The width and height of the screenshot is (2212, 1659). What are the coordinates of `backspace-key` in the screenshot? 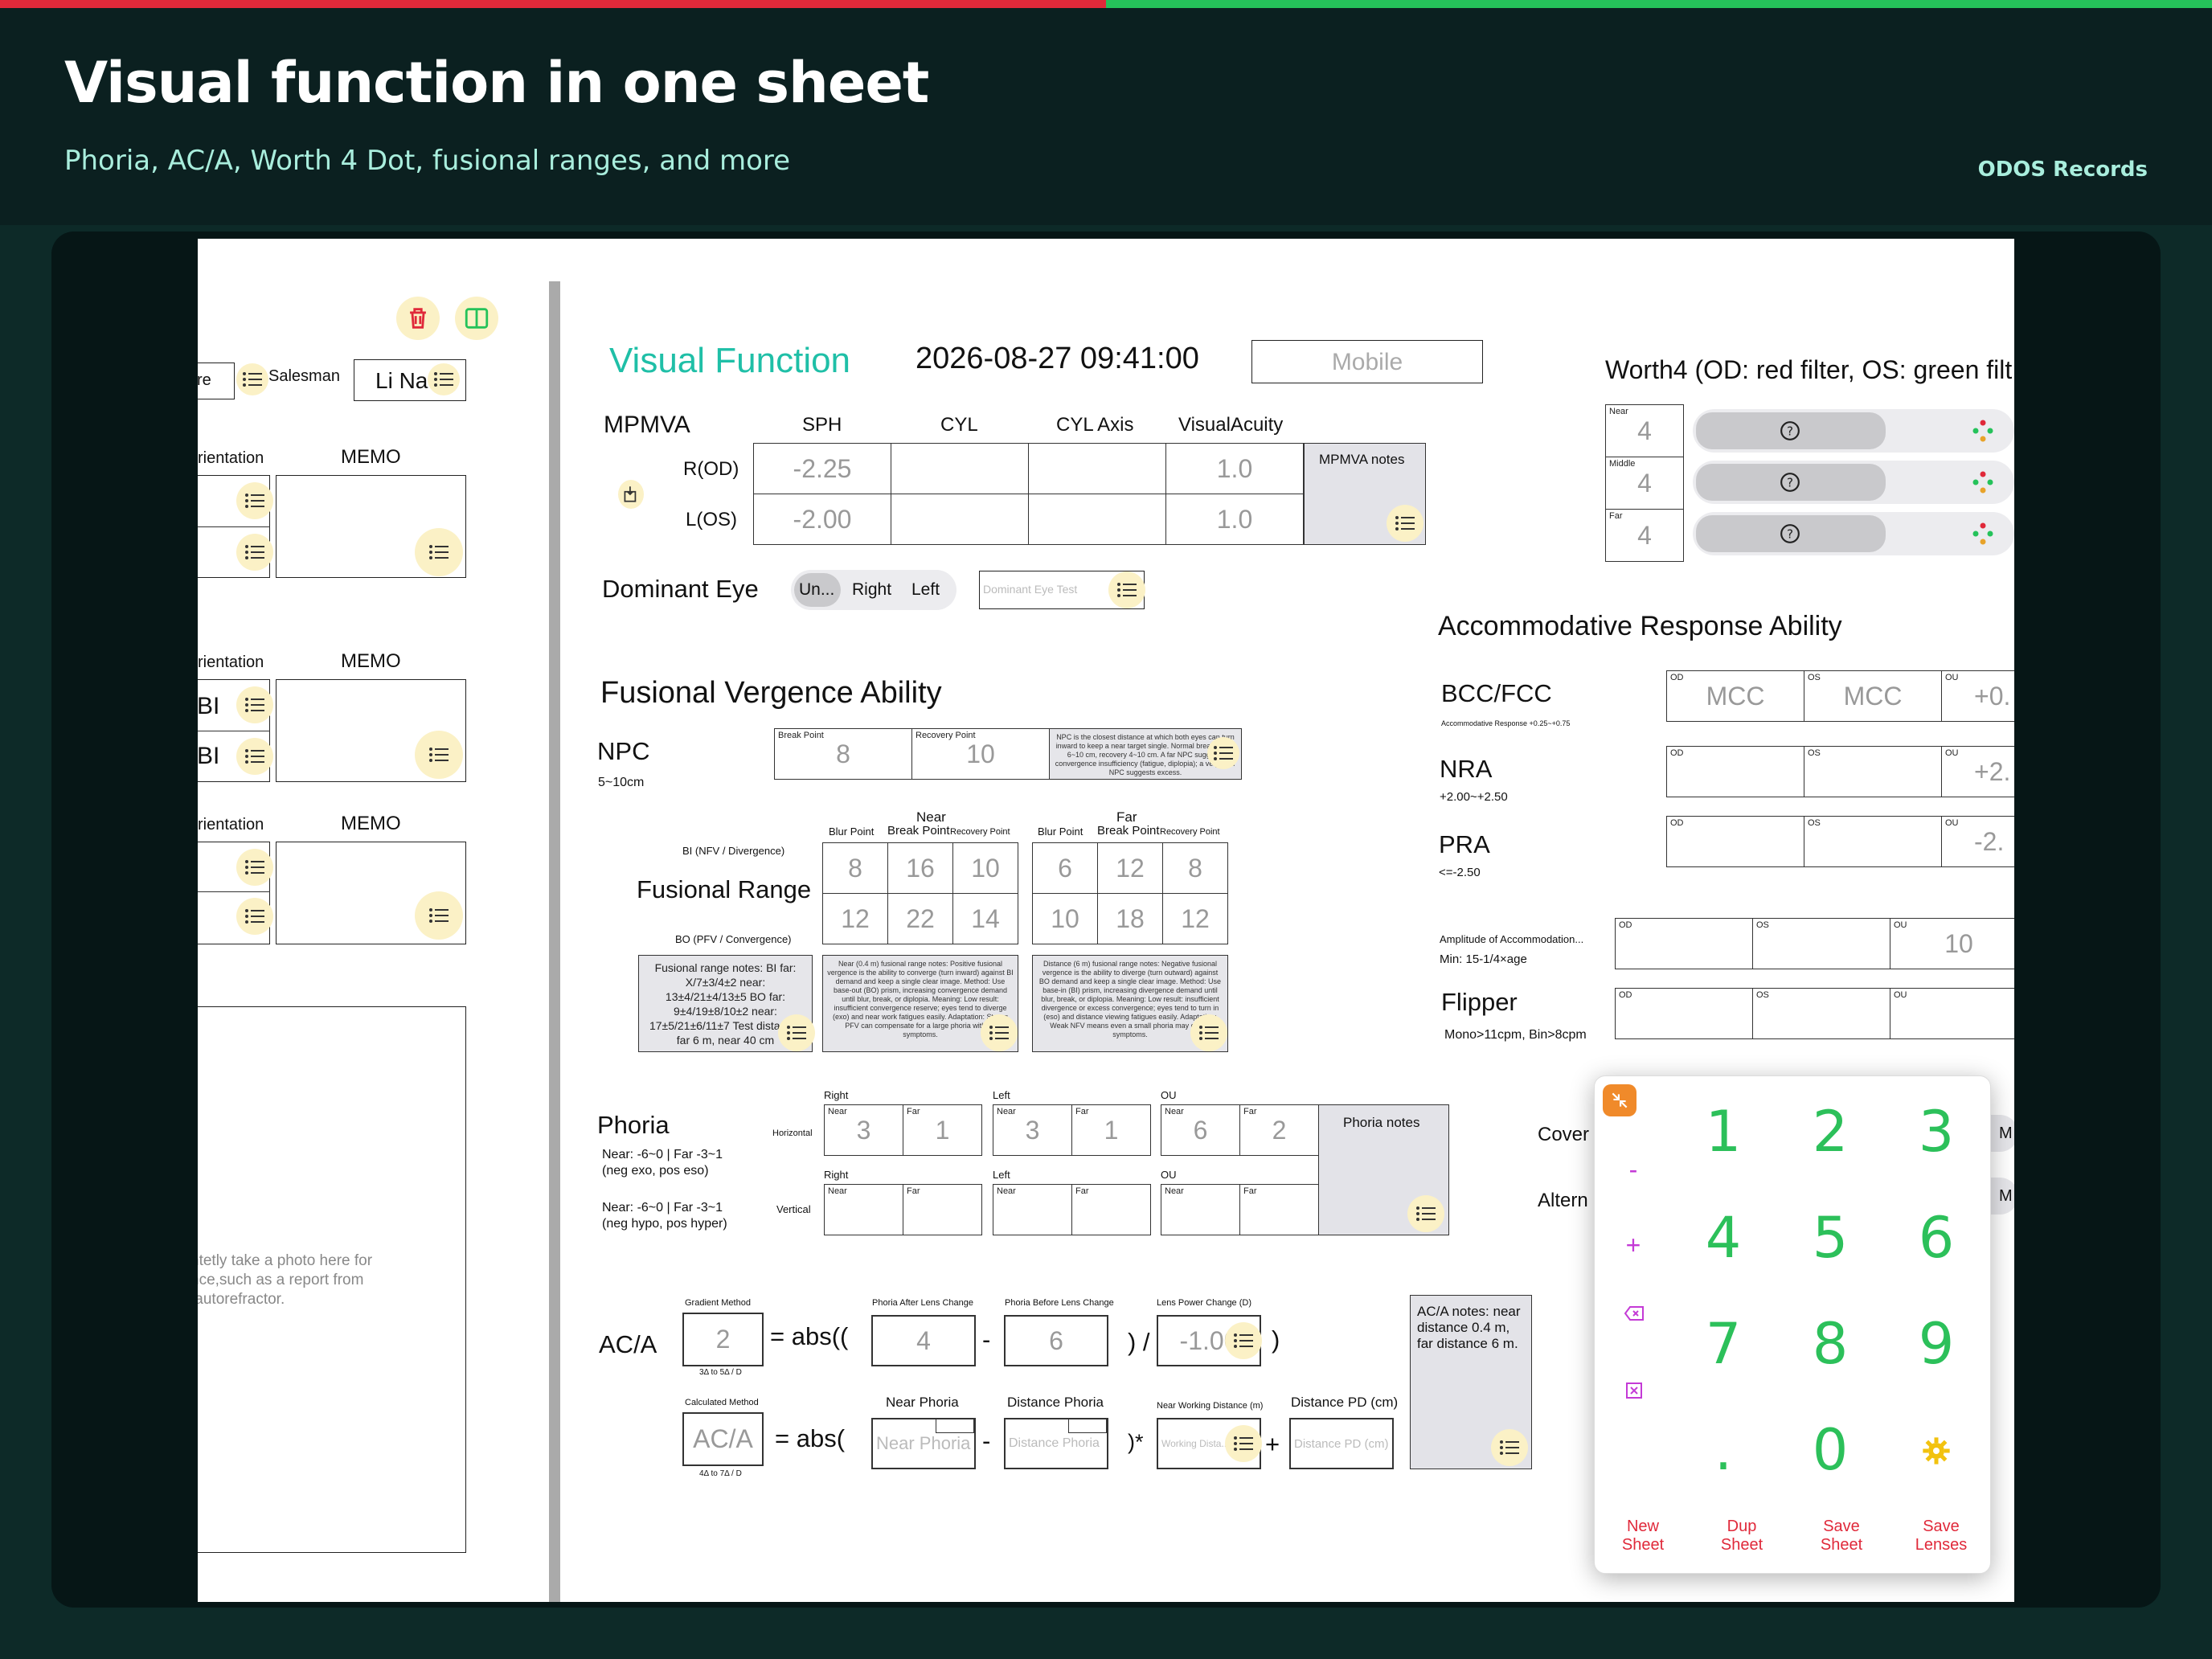 It's located at (1634, 1313).